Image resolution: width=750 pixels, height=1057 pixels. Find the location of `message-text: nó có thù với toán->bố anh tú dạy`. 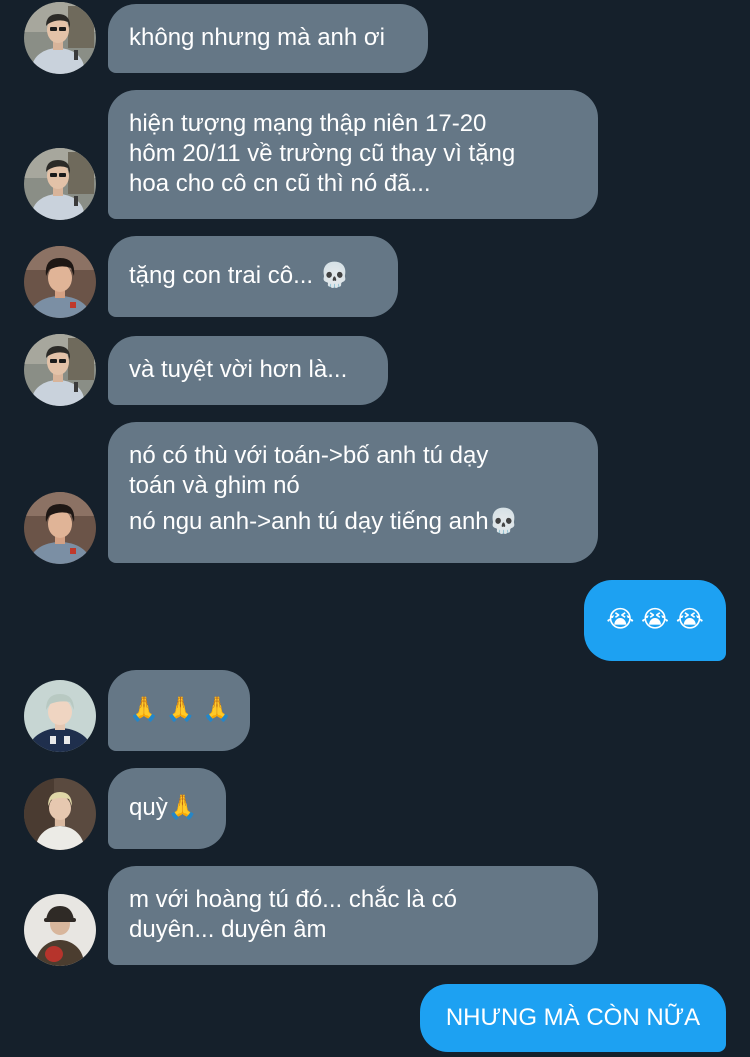

message-text: nó có thù với toán->bố anh tú dạy is located at coordinates (309, 455).